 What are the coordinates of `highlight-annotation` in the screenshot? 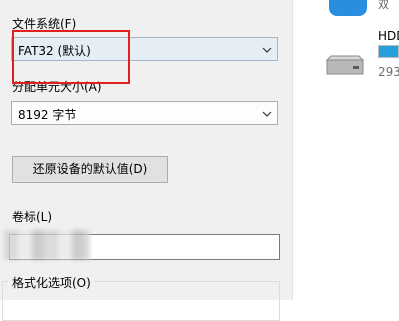 It's located at (71, 57).